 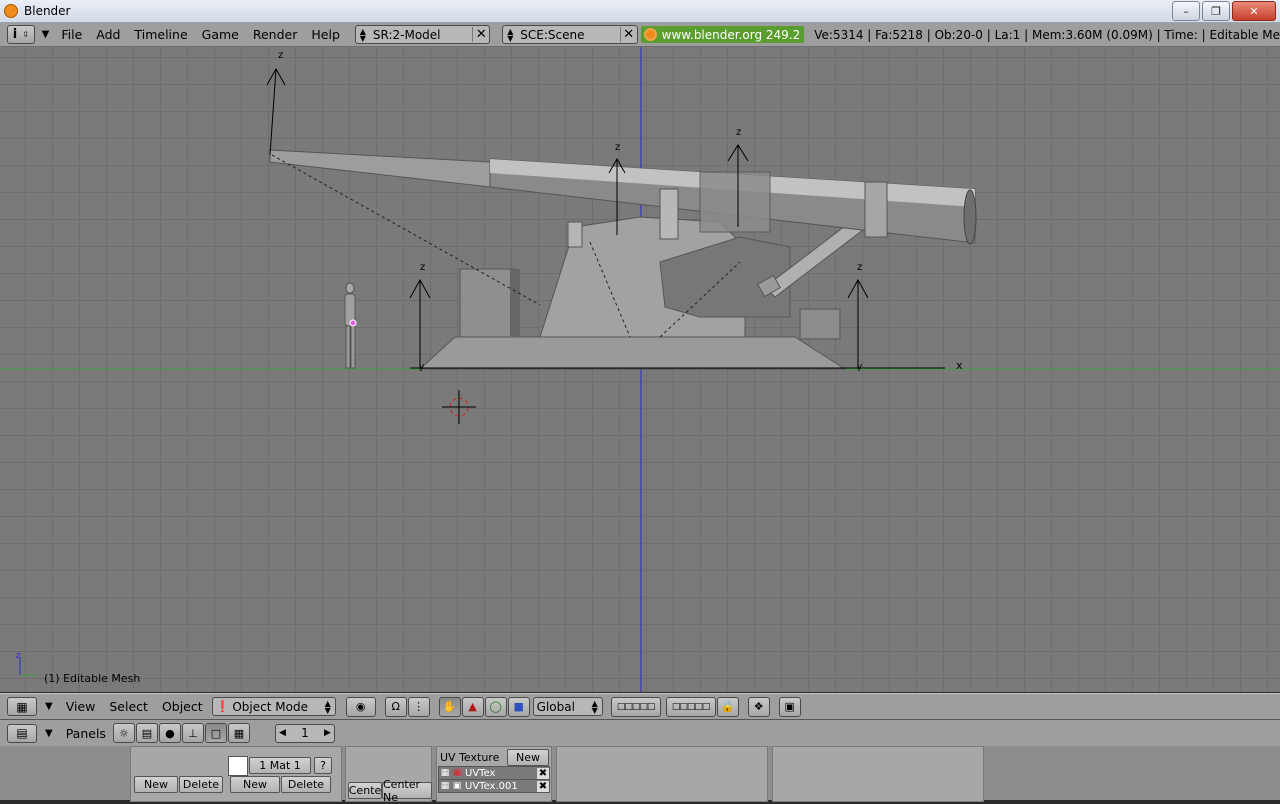 What do you see at coordinates (635, 706) in the screenshot?
I see `layer-buttons-group-1: □□□□□` at bounding box center [635, 706].